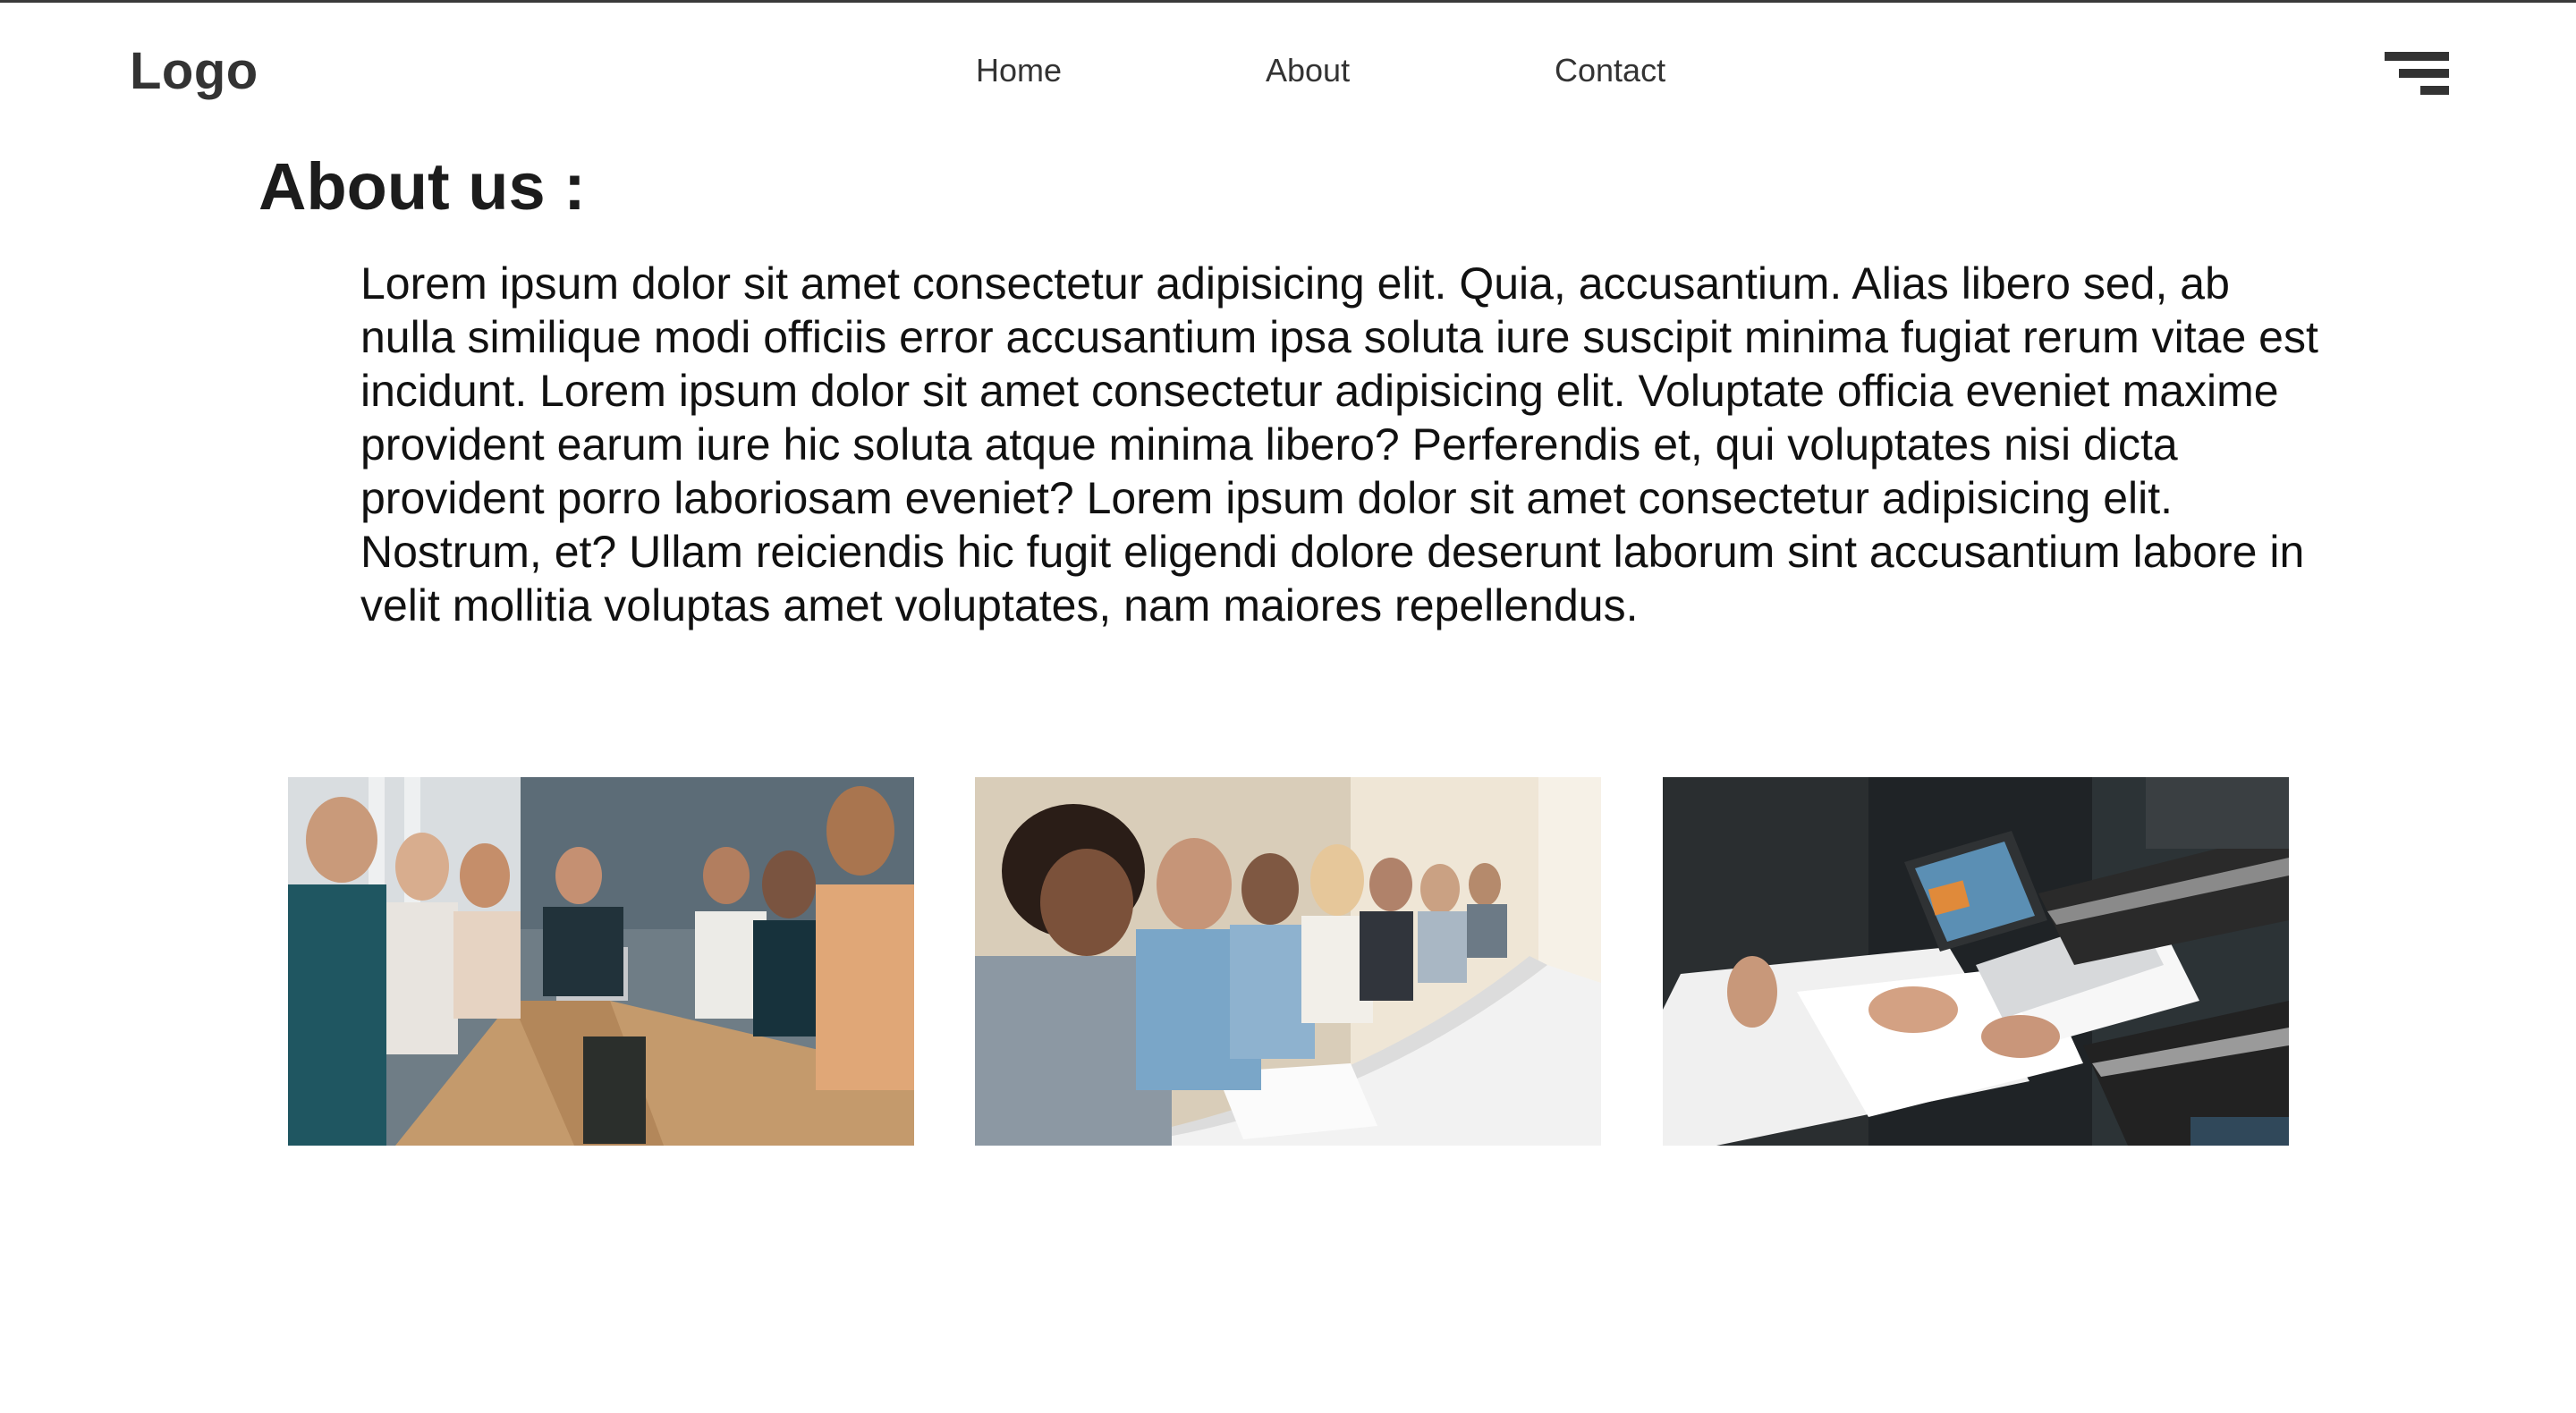 Image resolution: width=2576 pixels, height=1413 pixels. What do you see at coordinates (1019, 70) in the screenshot?
I see `nav-link-home: Home` at bounding box center [1019, 70].